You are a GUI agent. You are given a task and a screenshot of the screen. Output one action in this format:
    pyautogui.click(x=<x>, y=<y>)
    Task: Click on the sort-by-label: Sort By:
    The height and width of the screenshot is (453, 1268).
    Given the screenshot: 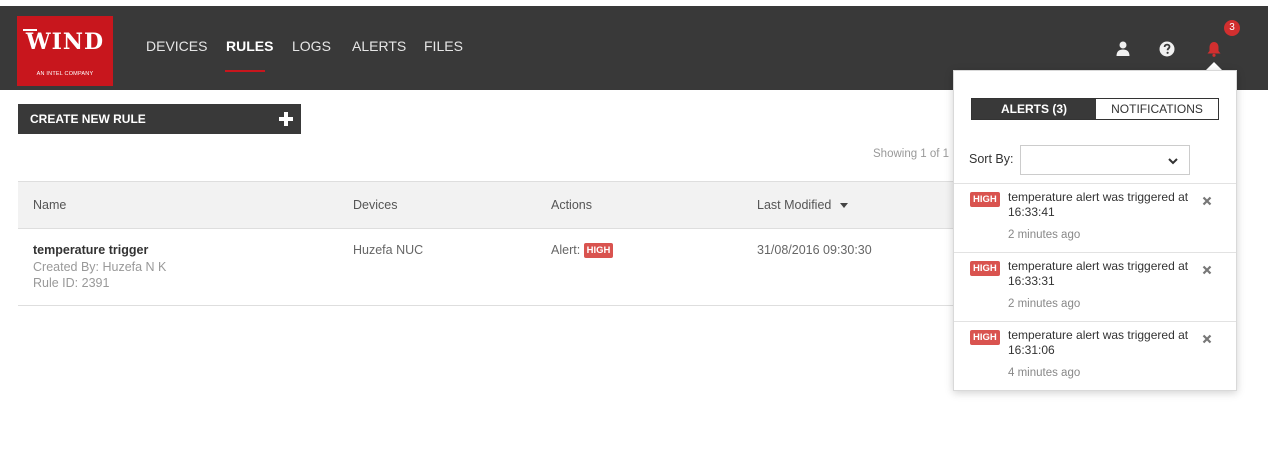 What is the action you would take?
    pyautogui.click(x=991, y=159)
    